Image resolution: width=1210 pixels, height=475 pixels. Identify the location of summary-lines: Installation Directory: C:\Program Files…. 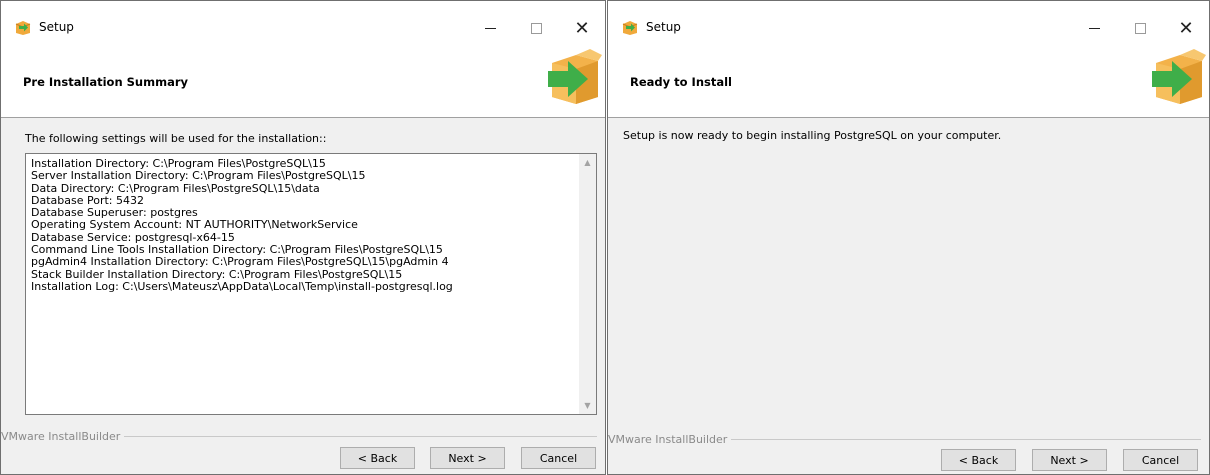
(303, 225).